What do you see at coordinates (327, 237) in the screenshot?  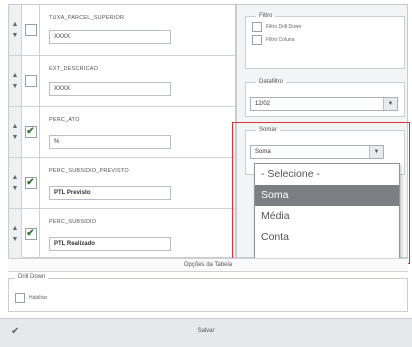 I see `dropdown-option: Conta` at bounding box center [327, 237].